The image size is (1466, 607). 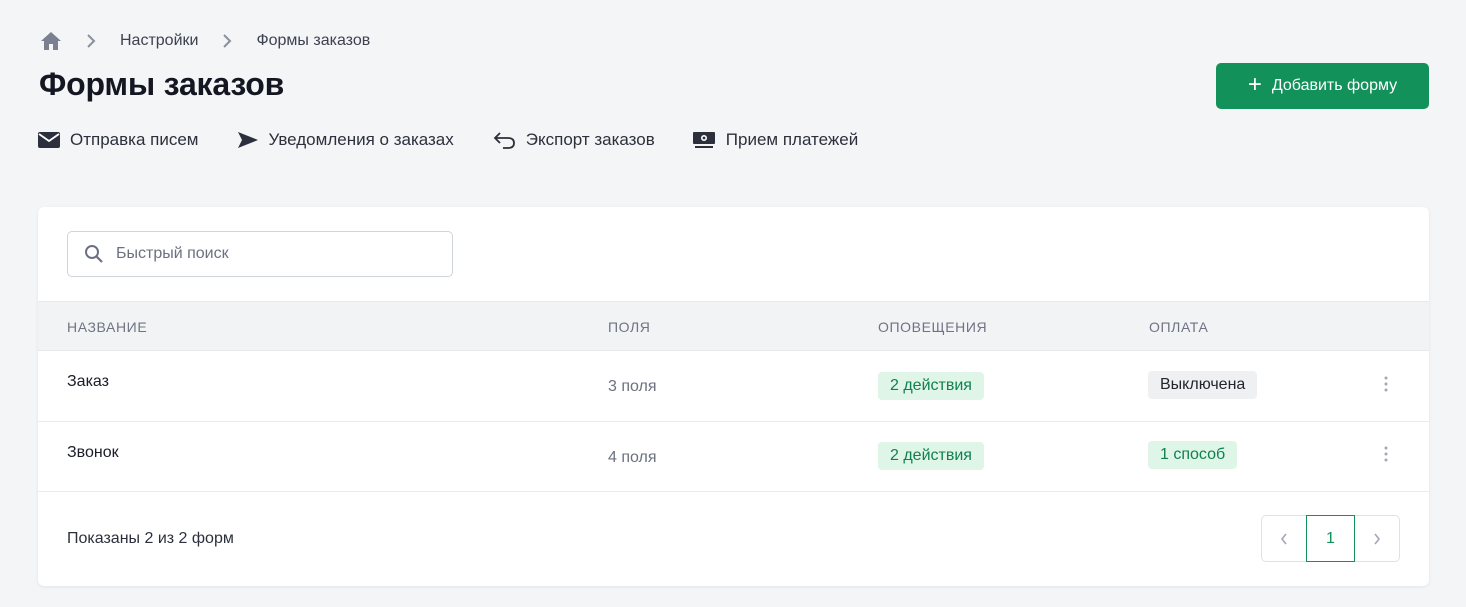 What do you see at coordinates (792, 139) in the screenshot?
I see `action-payment-acceptance-label: Прием платежей` at bounding box center [792, 139].